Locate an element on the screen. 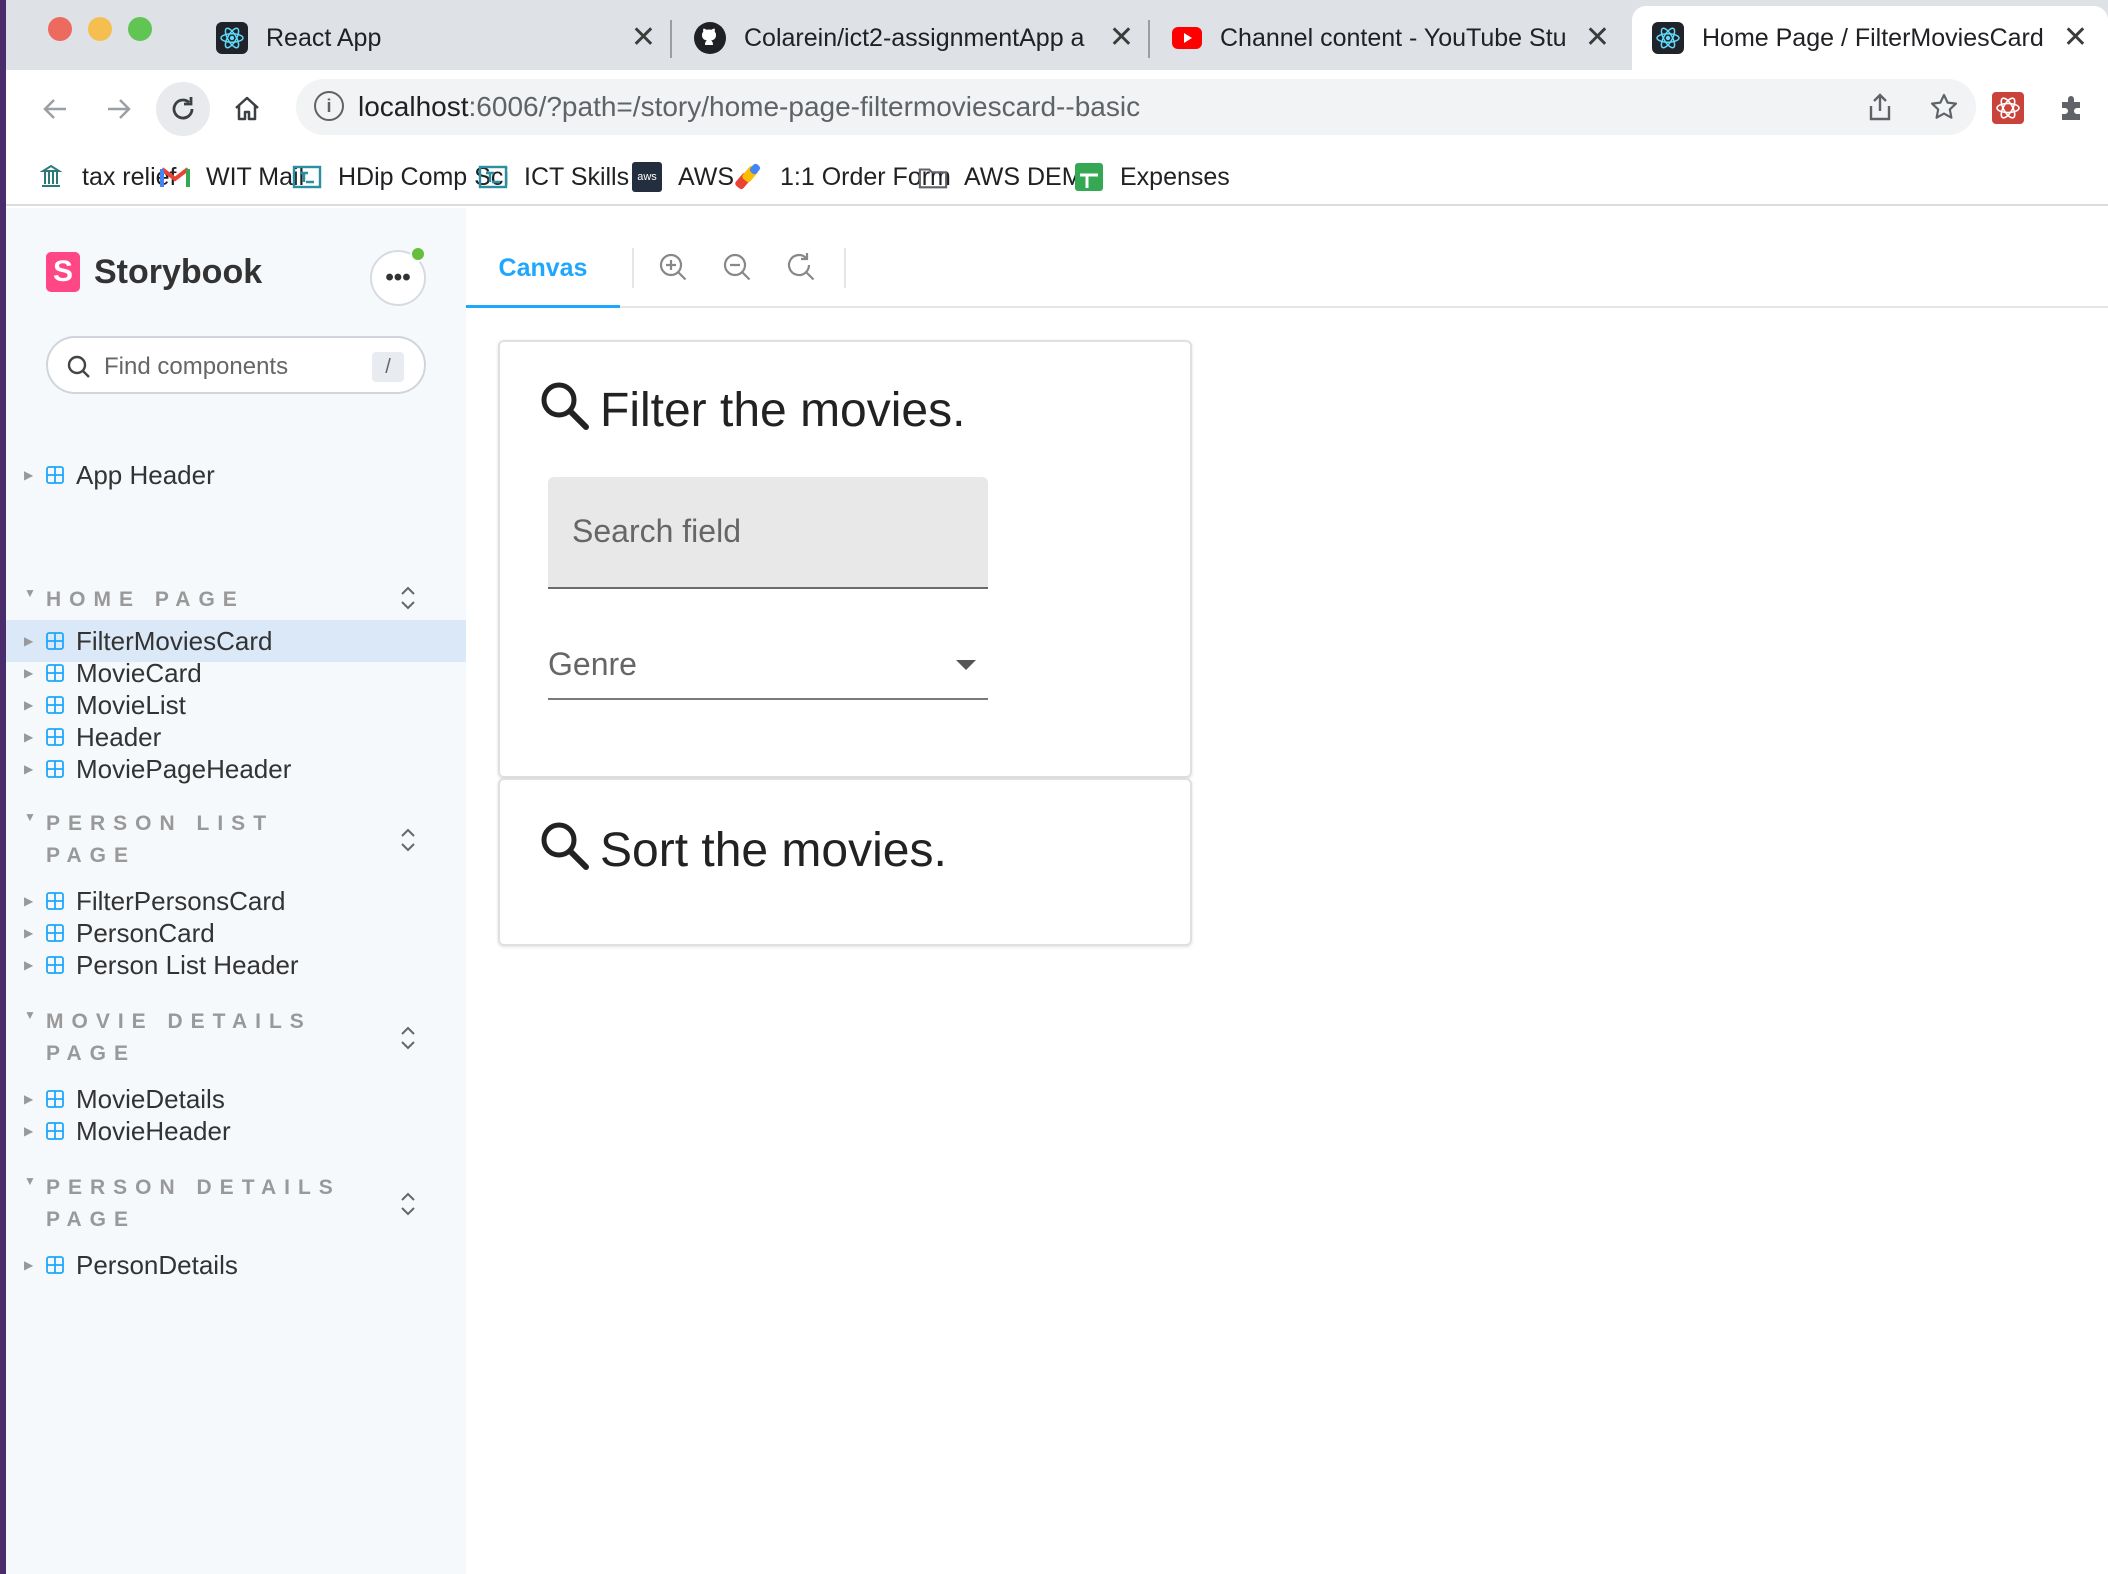  reset-zoom-icon is located at coordinates (802, 268).